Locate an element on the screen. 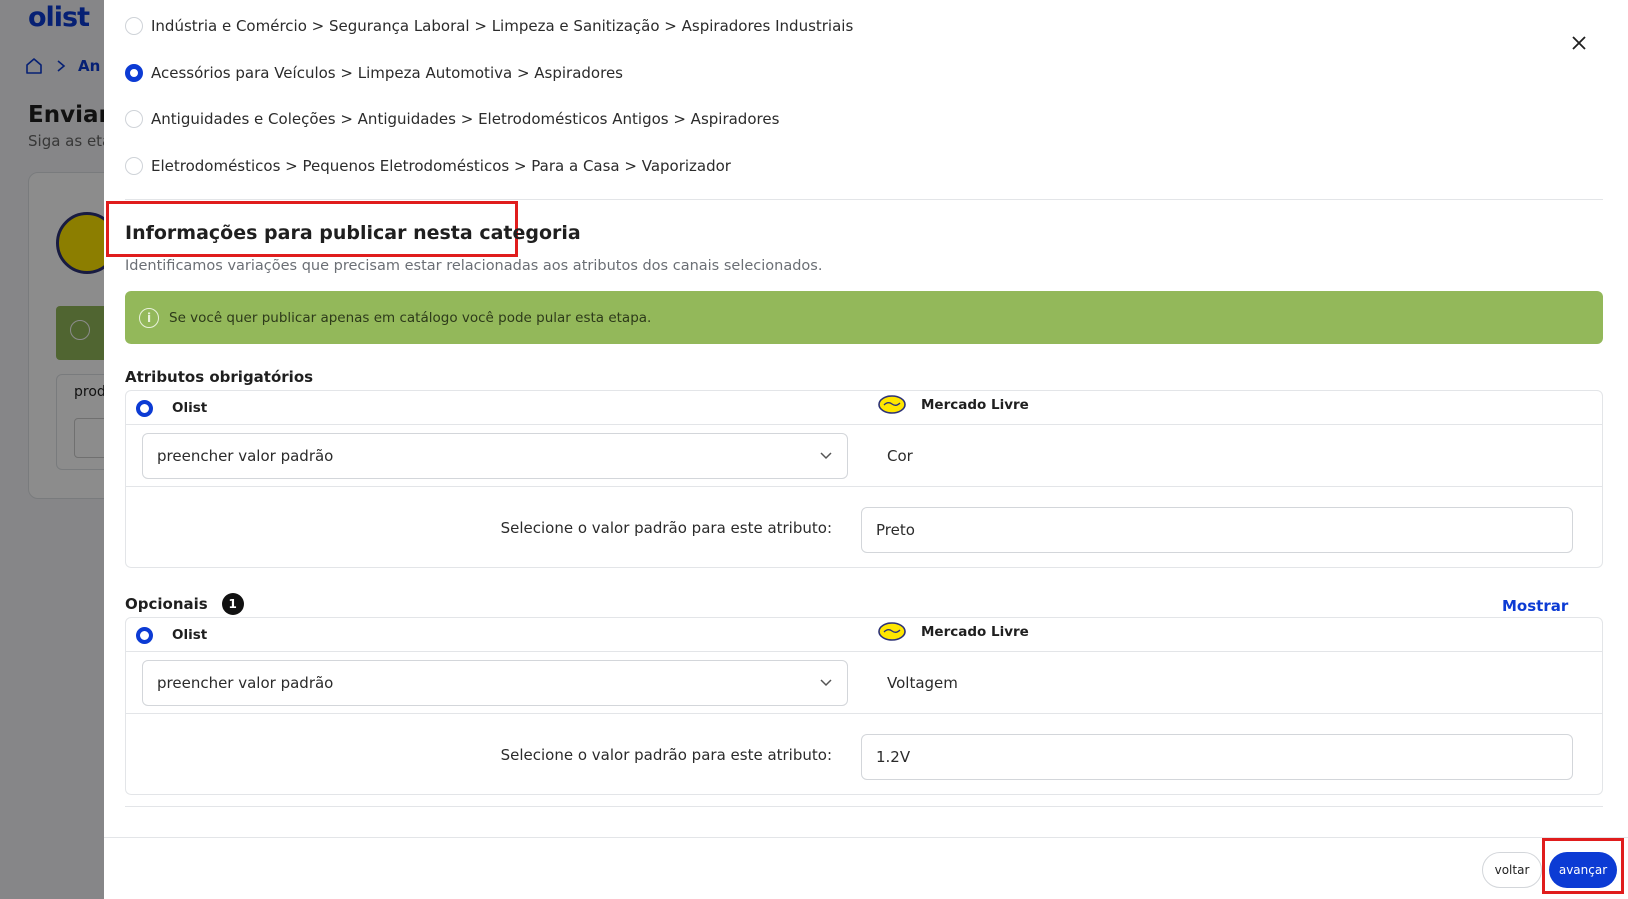  attribute-name: Cor is located at coordinates (900, 456).